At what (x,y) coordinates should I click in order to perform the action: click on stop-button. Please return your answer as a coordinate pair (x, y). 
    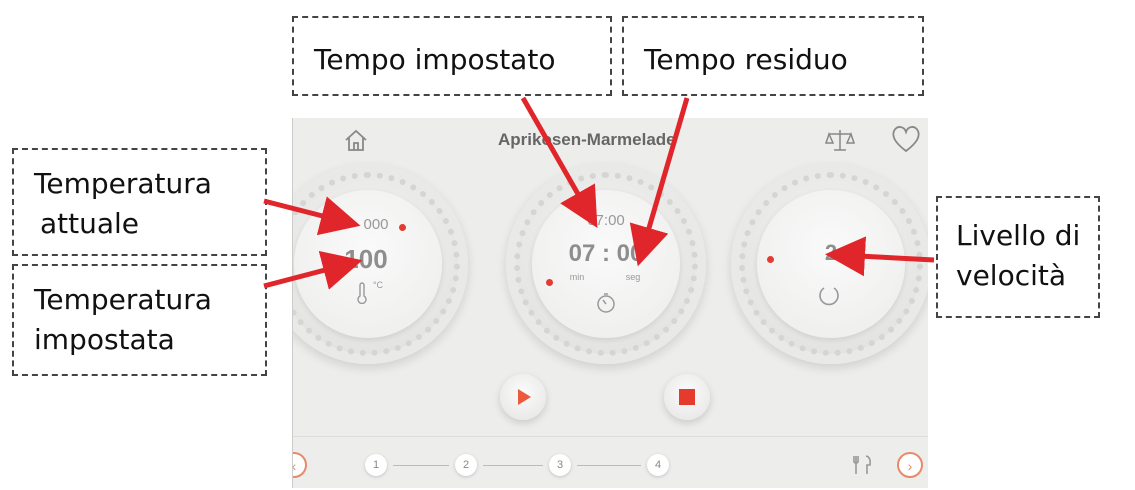
    Looking at the image, I should click on (687, 397).